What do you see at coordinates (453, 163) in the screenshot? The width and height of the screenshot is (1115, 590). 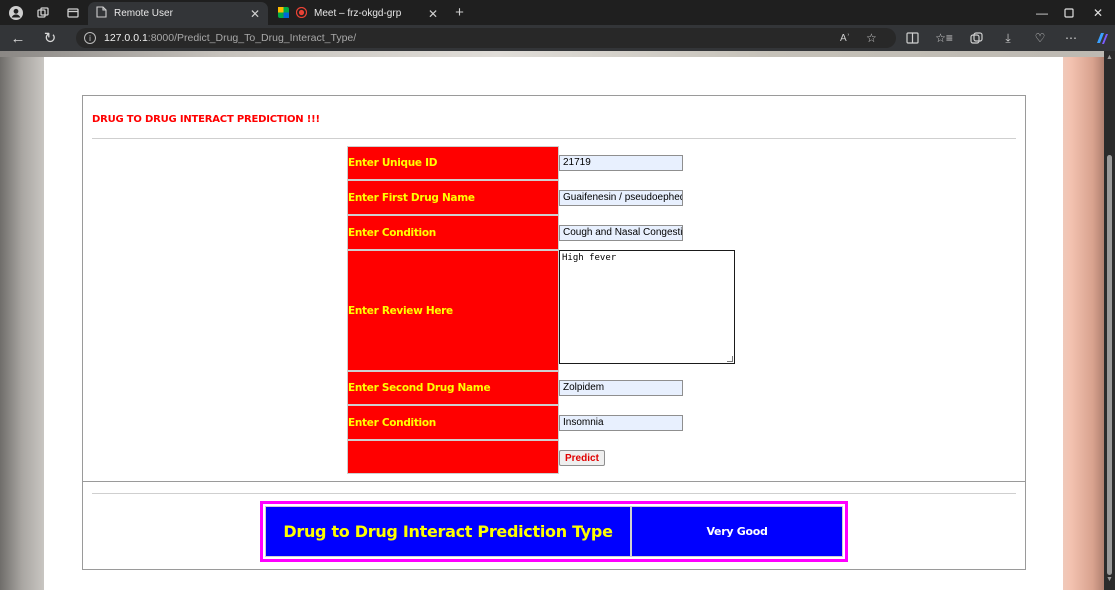 I see `unique-id-label: Enter Unique ID` at bounding box center [453, 163].